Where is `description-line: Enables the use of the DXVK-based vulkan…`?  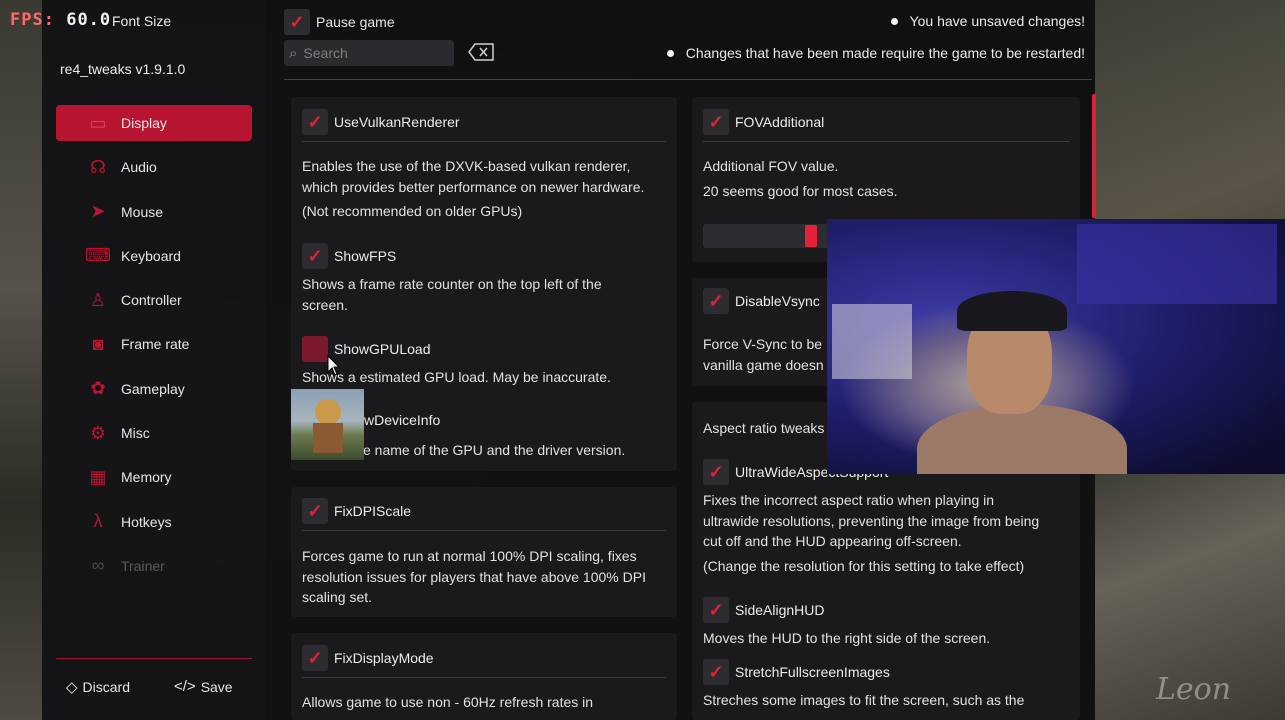
description-line: Enables the use of the DXVK-based vulkan… is located at coordinates (466, 166).